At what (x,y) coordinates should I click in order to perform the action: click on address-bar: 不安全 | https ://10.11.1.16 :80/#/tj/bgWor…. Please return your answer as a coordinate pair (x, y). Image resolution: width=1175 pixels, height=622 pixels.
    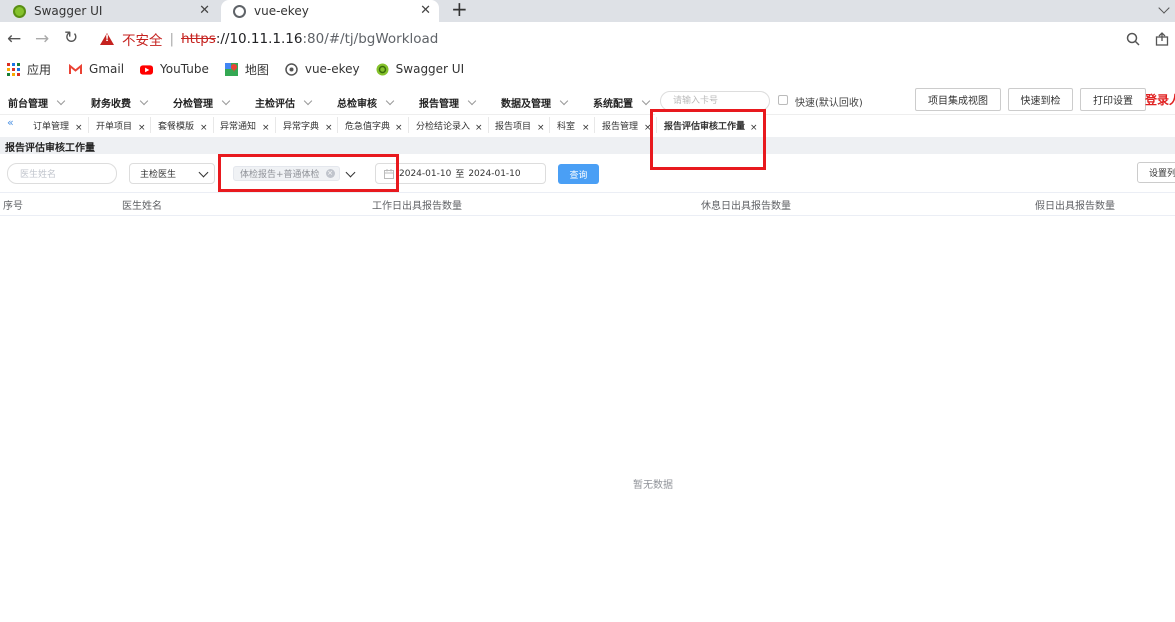
    Looking at the image, I should click on (266, 39).